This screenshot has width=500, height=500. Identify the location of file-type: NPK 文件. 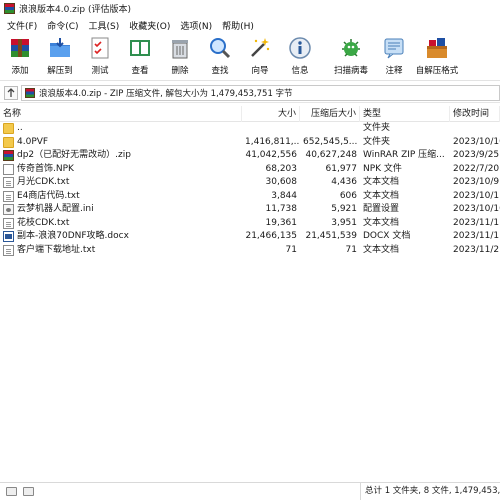
(382, 168).